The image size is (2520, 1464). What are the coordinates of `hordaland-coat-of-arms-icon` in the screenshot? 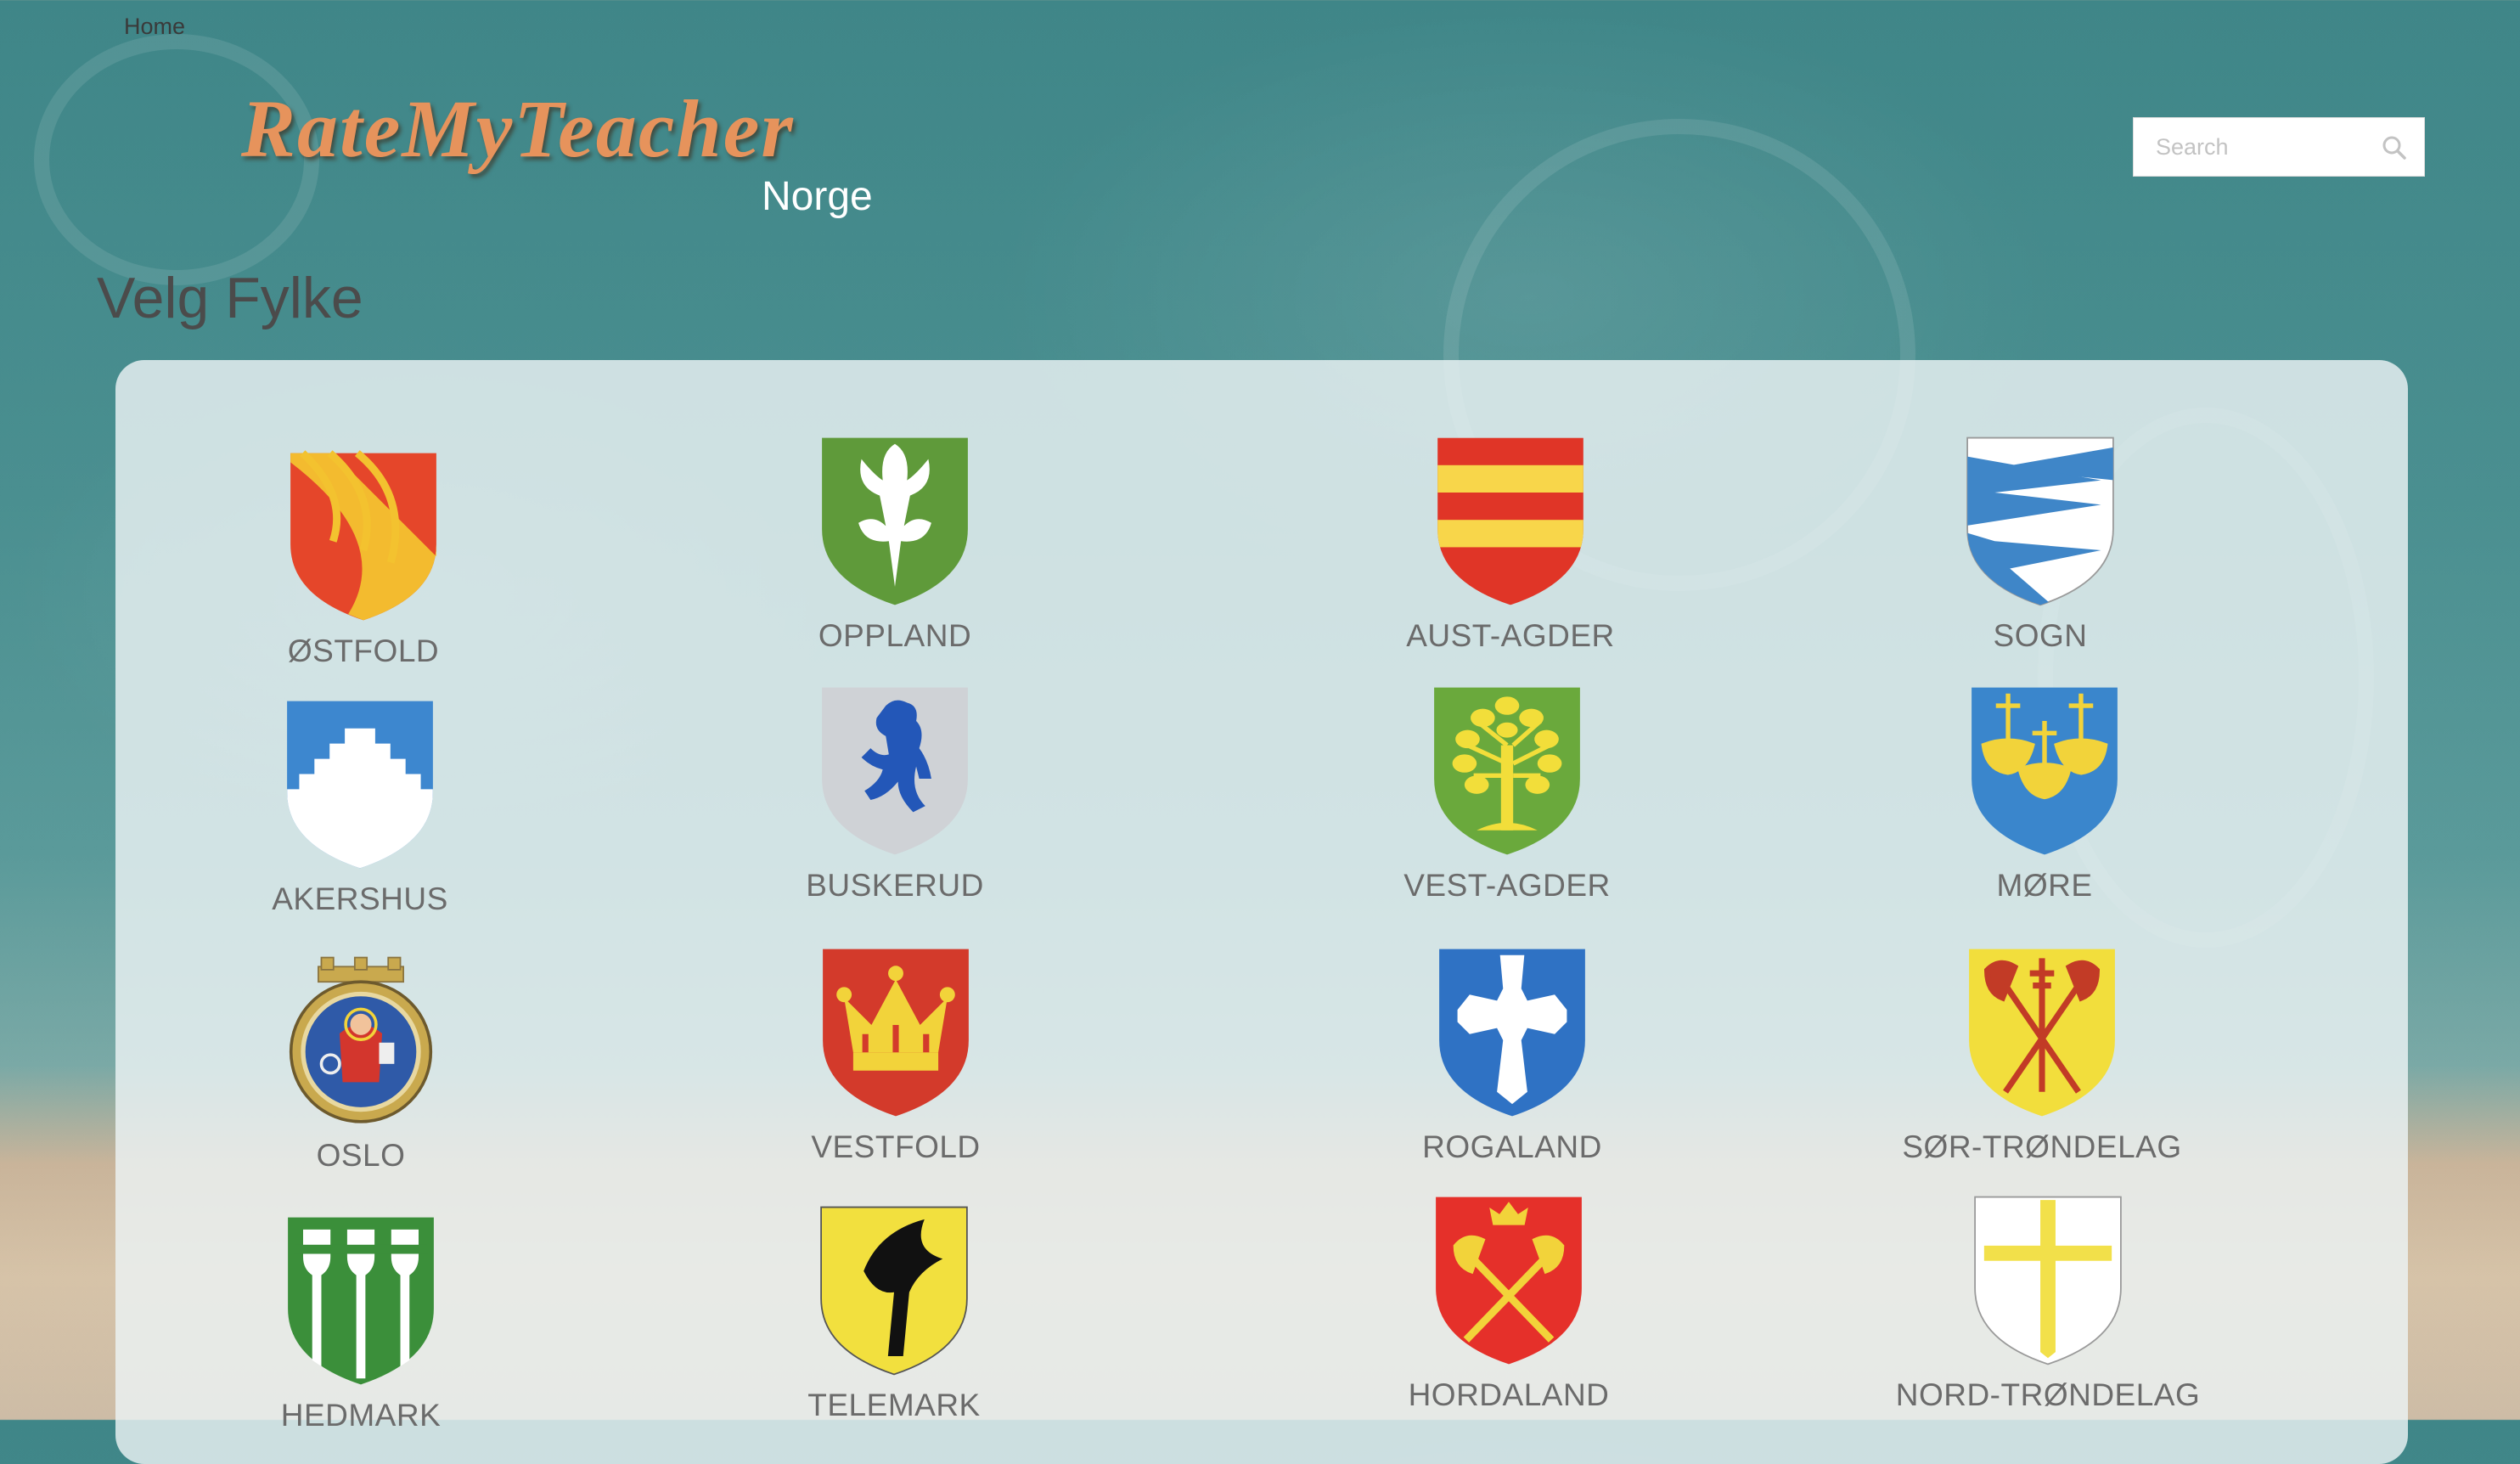 It's located at (1509, 1281).